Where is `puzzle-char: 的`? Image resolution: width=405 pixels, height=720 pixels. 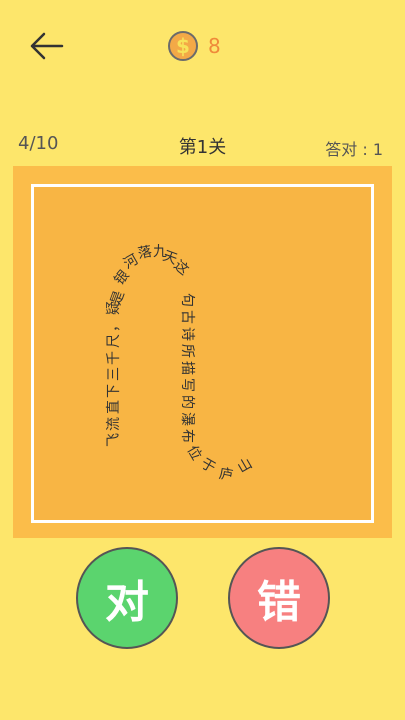 puzzle-char: 的 is located at coordinates (187, 402).